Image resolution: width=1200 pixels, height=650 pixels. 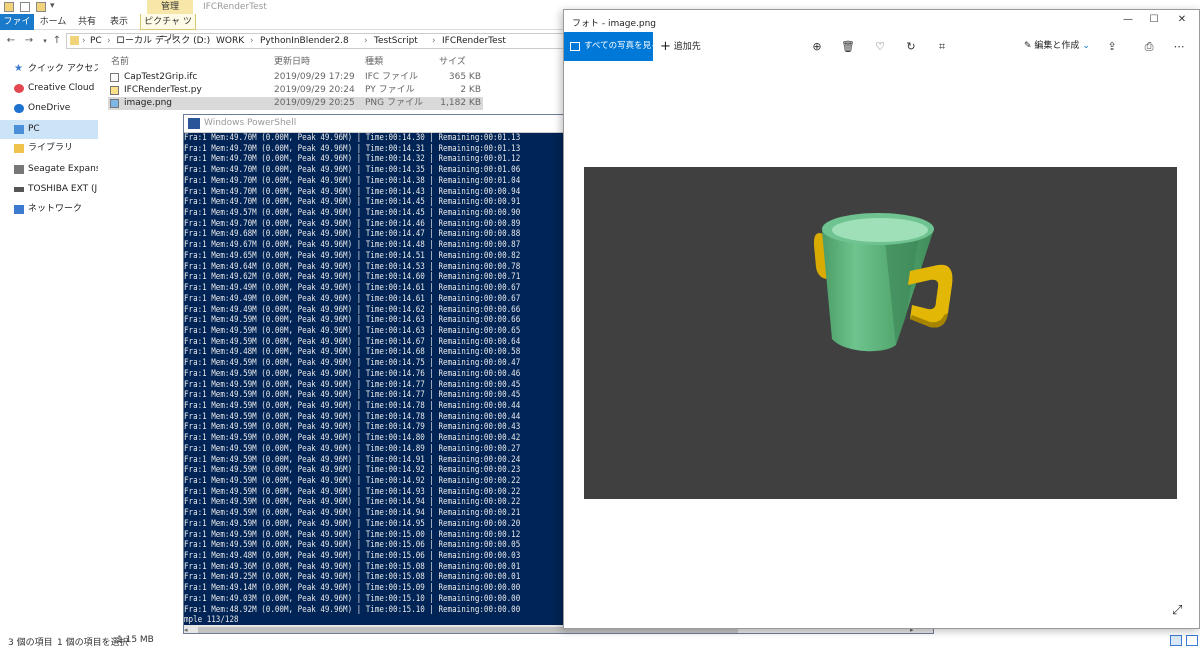 What do you see at coordinates (1149, 47) in the screenshot?
I see `print-icon: ⎙` at bounding box center [1149, 47].